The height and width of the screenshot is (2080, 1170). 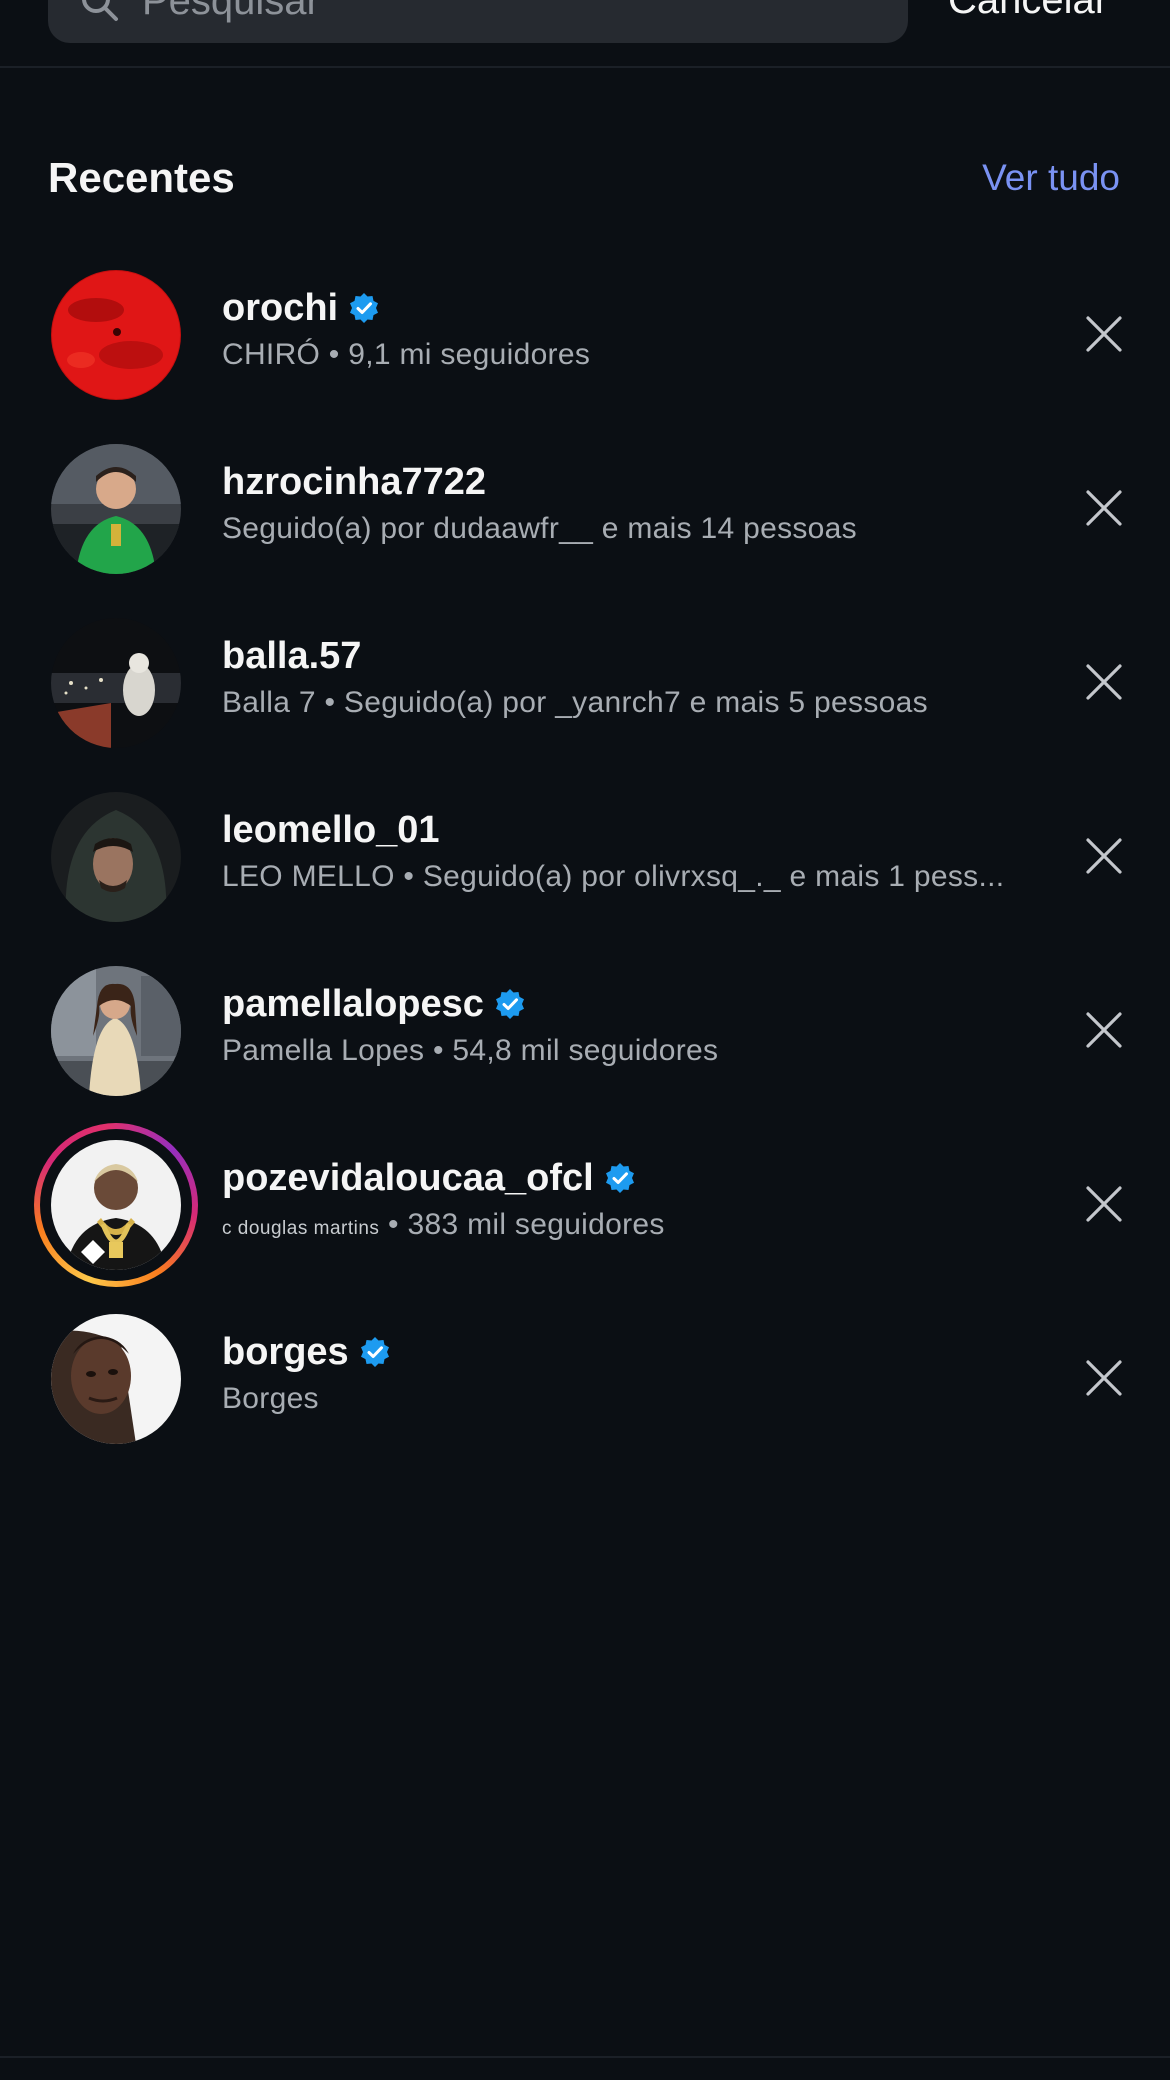 What do you see at coordinates (271, 354) in the screenshot?
I see `display-name: CHIRÓ` at bounding box center [271, 354].